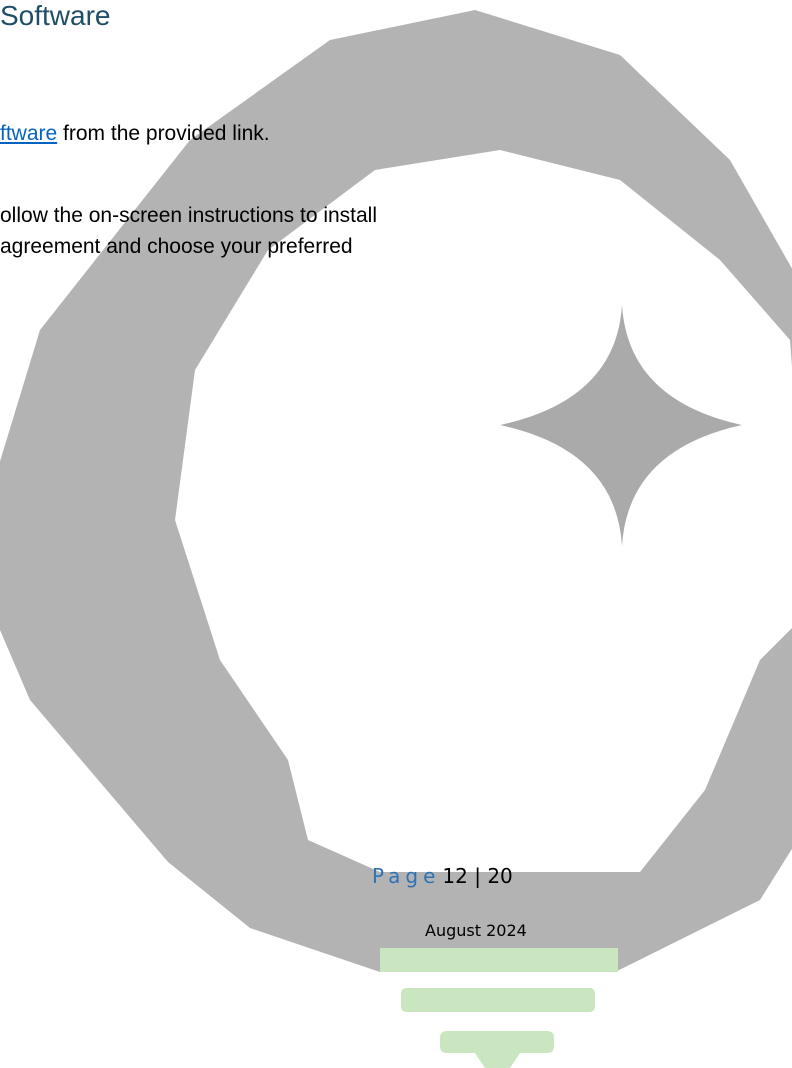 The width and height of the screenshot is (792, 1068). I want to click on page-value: 12 | 20, so click(477, 876).